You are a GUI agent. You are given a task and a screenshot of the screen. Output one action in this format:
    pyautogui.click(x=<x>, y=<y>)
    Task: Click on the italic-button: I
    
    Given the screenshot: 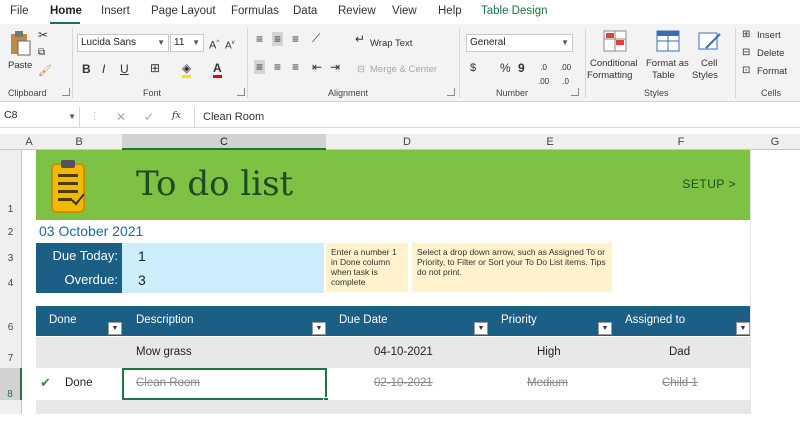 What is the action you would take?
    pyautogui.click(x=103, y=69)
    